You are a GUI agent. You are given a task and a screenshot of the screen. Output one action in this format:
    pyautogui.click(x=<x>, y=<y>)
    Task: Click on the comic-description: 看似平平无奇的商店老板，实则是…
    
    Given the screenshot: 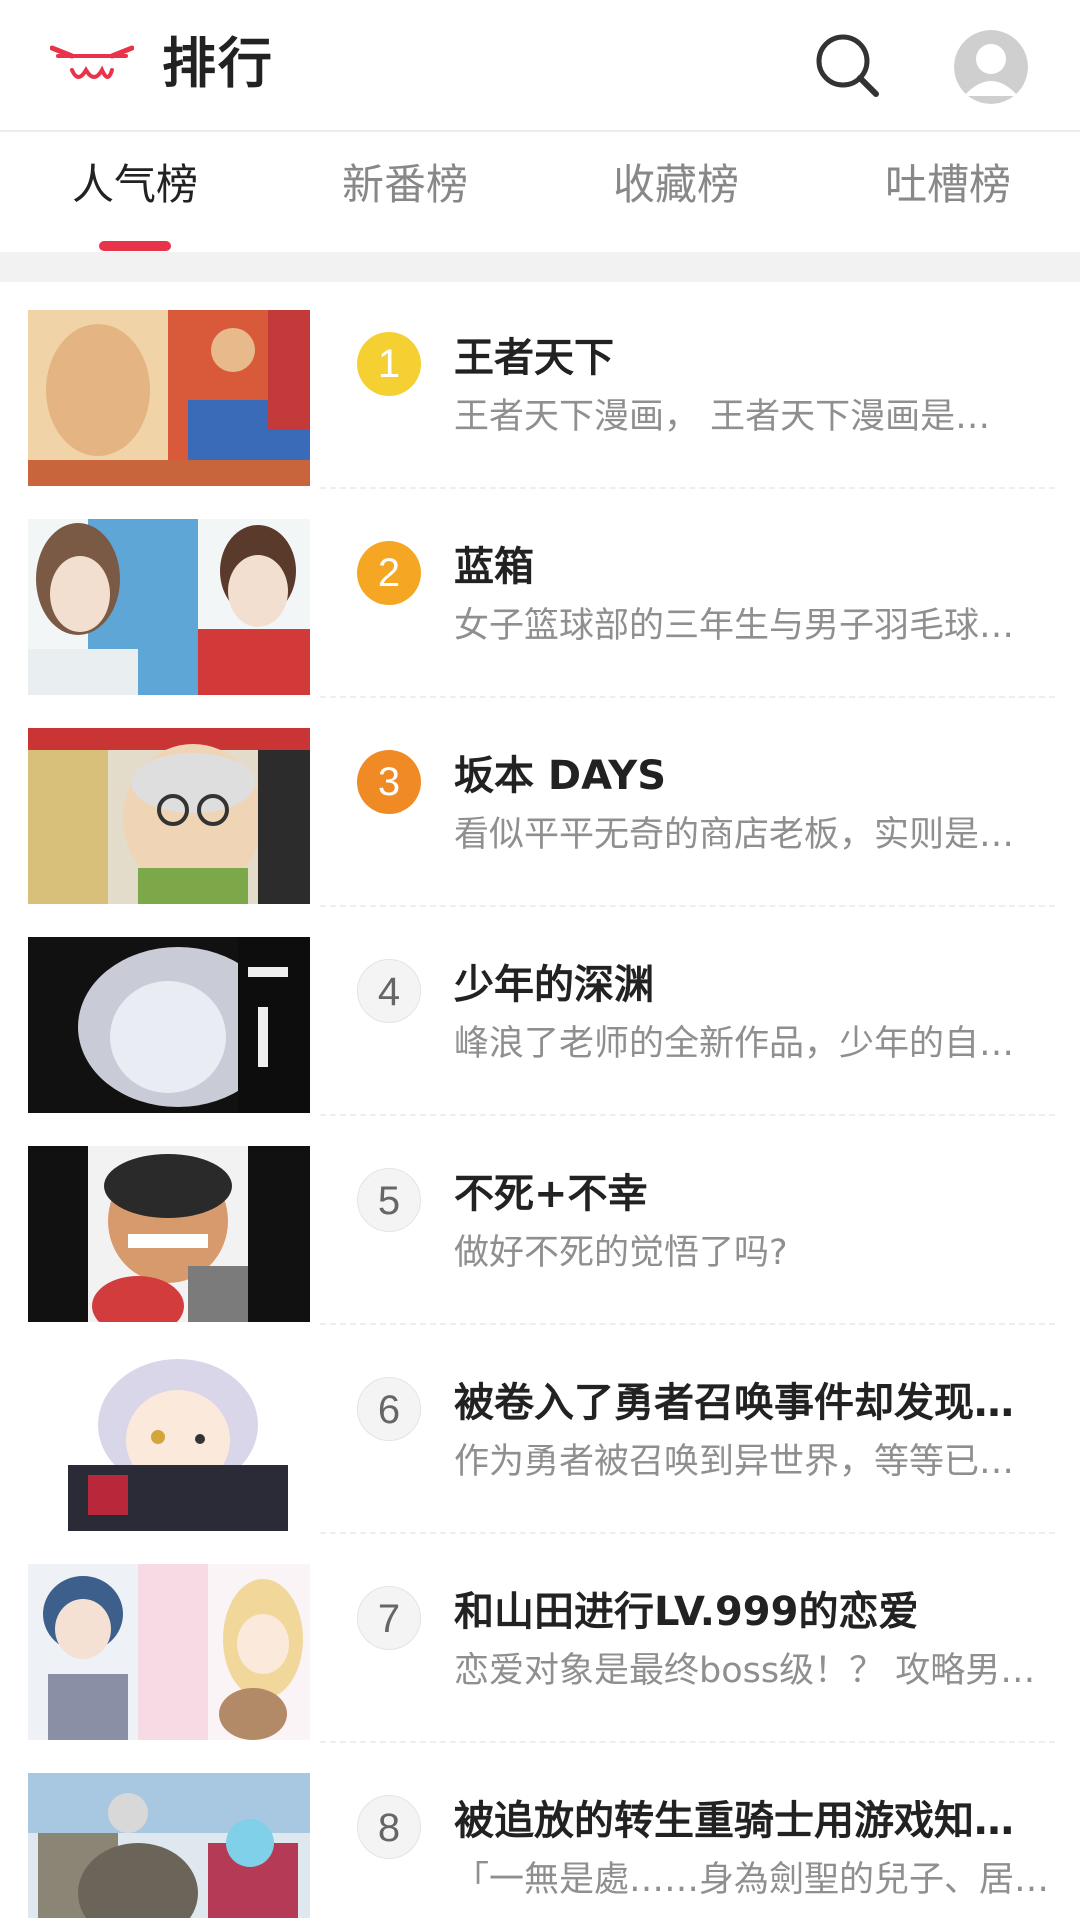 What is the action you would take?
    pyautogui.click(x=734, y=835)
    